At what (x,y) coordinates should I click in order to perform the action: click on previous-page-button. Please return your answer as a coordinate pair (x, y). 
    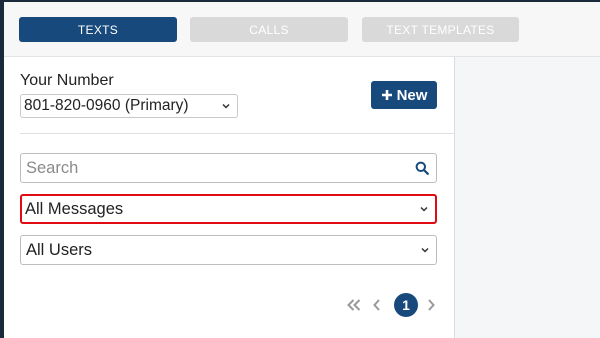
    Looking at the image, I should click on (377, 305).